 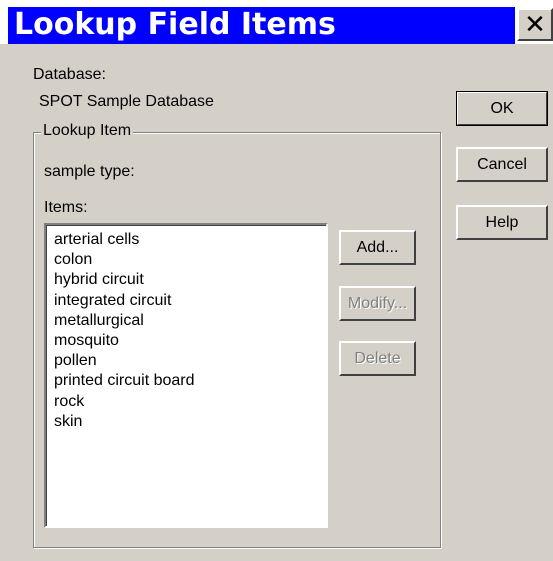 What do you see at coordinates (190, 240) in the screenshot?
I see `list-item: arterial cells` at bounding box center [190, 240].